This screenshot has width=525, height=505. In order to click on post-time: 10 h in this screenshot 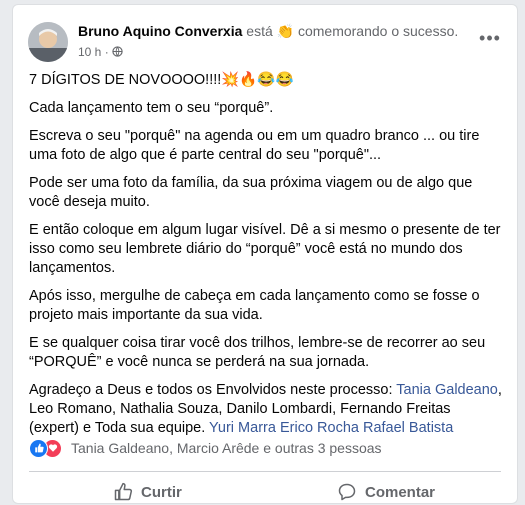, I will do `click(89, 52)`.